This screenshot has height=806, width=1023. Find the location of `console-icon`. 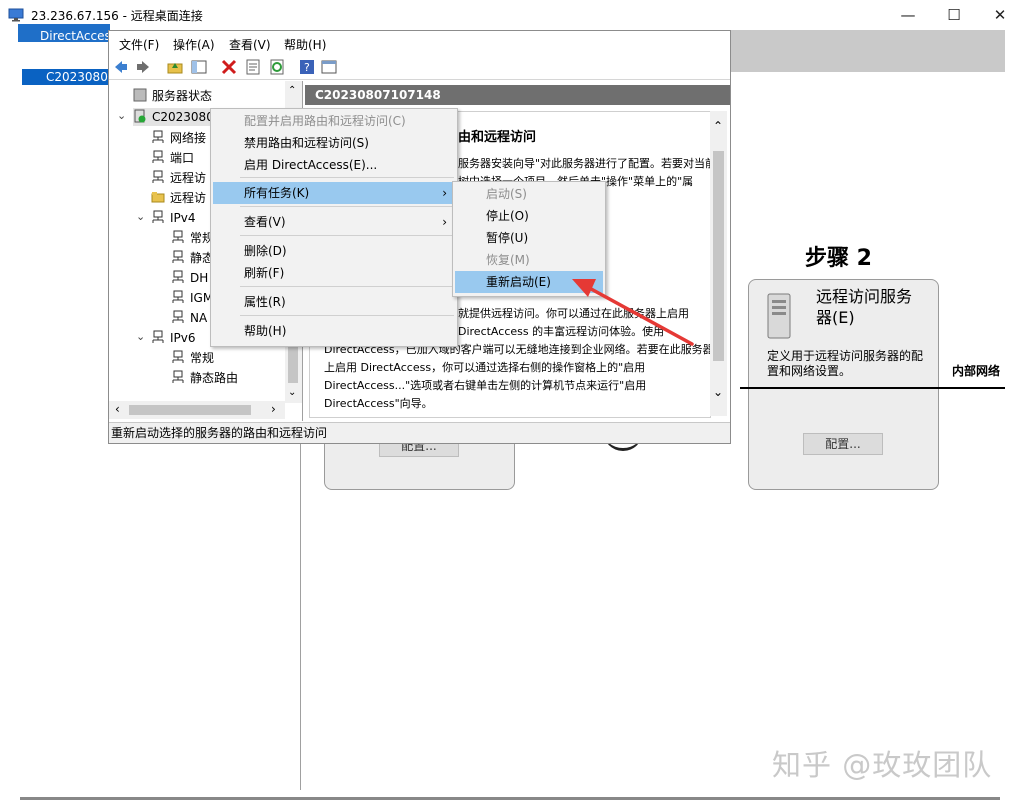

console-icon is located at coordinates (329, 67).